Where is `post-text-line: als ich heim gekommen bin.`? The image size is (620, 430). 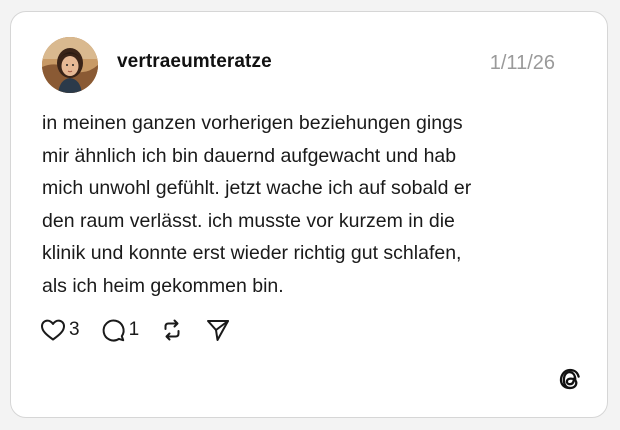 post-text-line: als ich heim gekommen bin. is located at coordinates (163, 285).